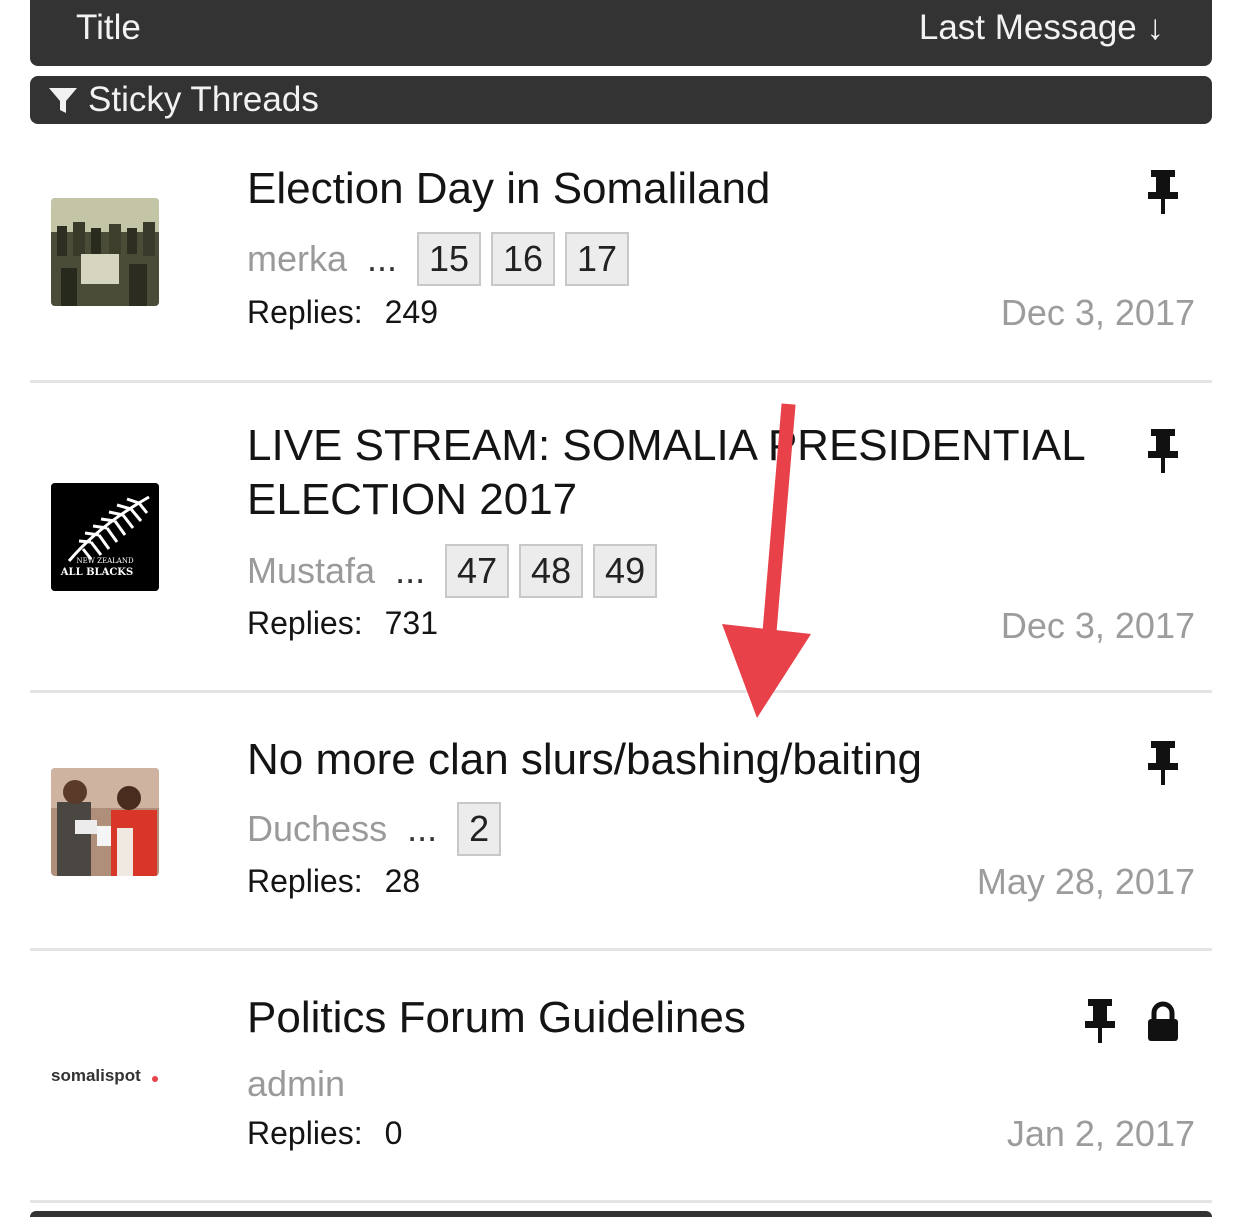 The height and width of the screenshot is (1217, 1242). Describe the element at coordinates (63, 100) in the screenshot. I see `filter-icon` at that location.